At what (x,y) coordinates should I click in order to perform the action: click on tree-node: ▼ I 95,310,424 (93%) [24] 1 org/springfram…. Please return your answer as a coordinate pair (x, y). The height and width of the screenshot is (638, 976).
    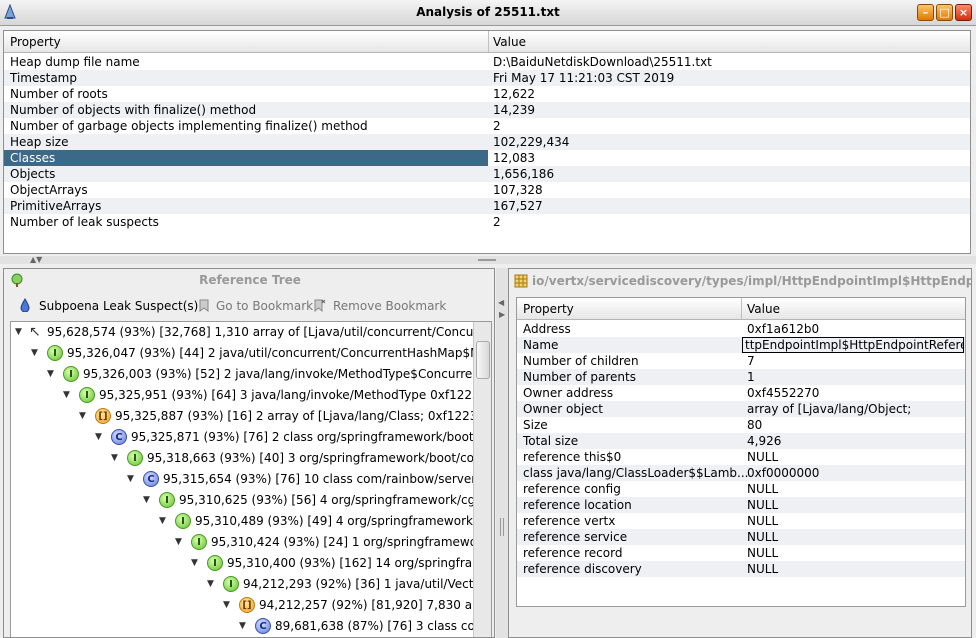
    Looking at the image, I should click on (251, 542).